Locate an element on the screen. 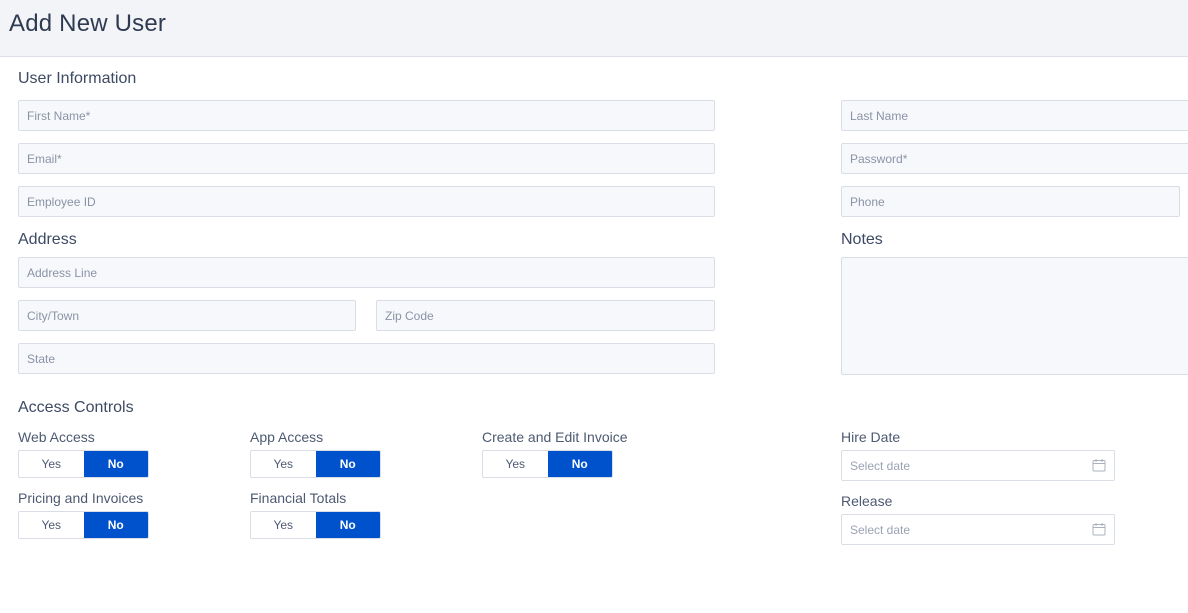 The image size is (1188, 613). password-field is located at coordinates (1014, 158).